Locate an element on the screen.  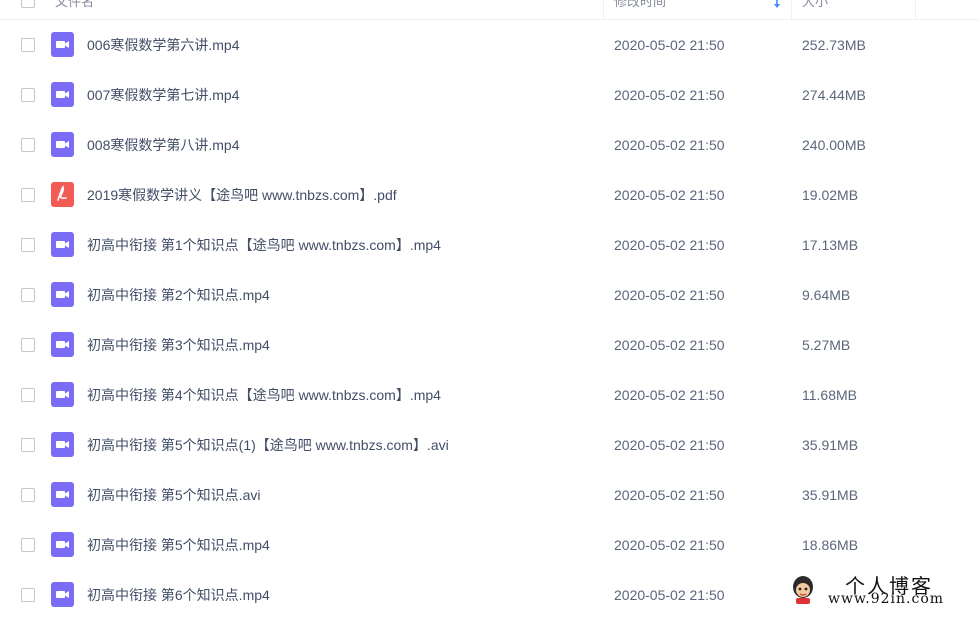
file-row: 008寒假数学第八讲.mp4 2020-05-02 21:50 240.00MB is located at coordinates (489, 145).